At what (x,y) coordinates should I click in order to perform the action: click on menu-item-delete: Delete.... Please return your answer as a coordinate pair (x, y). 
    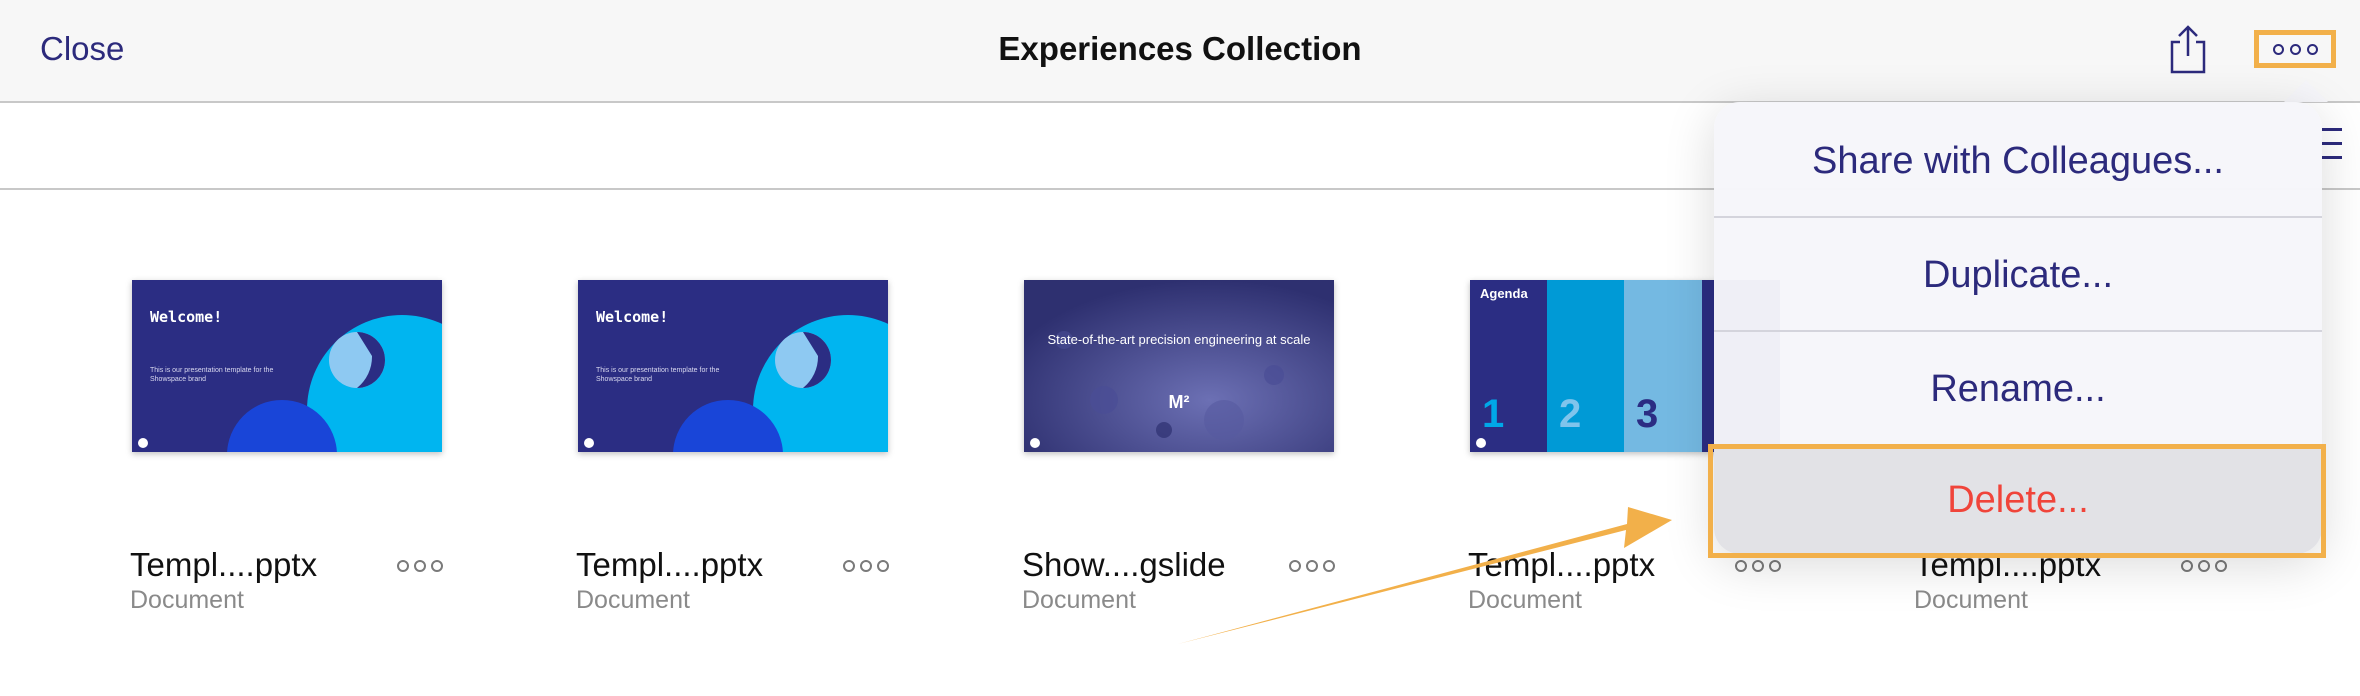
    Looking at the image, I should click on (2018, 500).